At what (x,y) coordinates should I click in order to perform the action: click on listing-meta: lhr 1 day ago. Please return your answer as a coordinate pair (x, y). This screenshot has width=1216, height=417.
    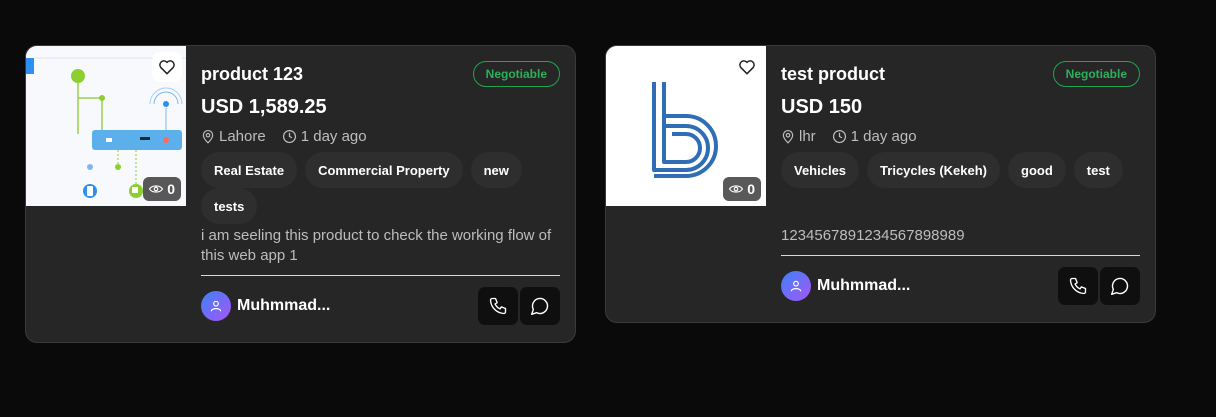
    Looking at the image, I should click on (849, 136).